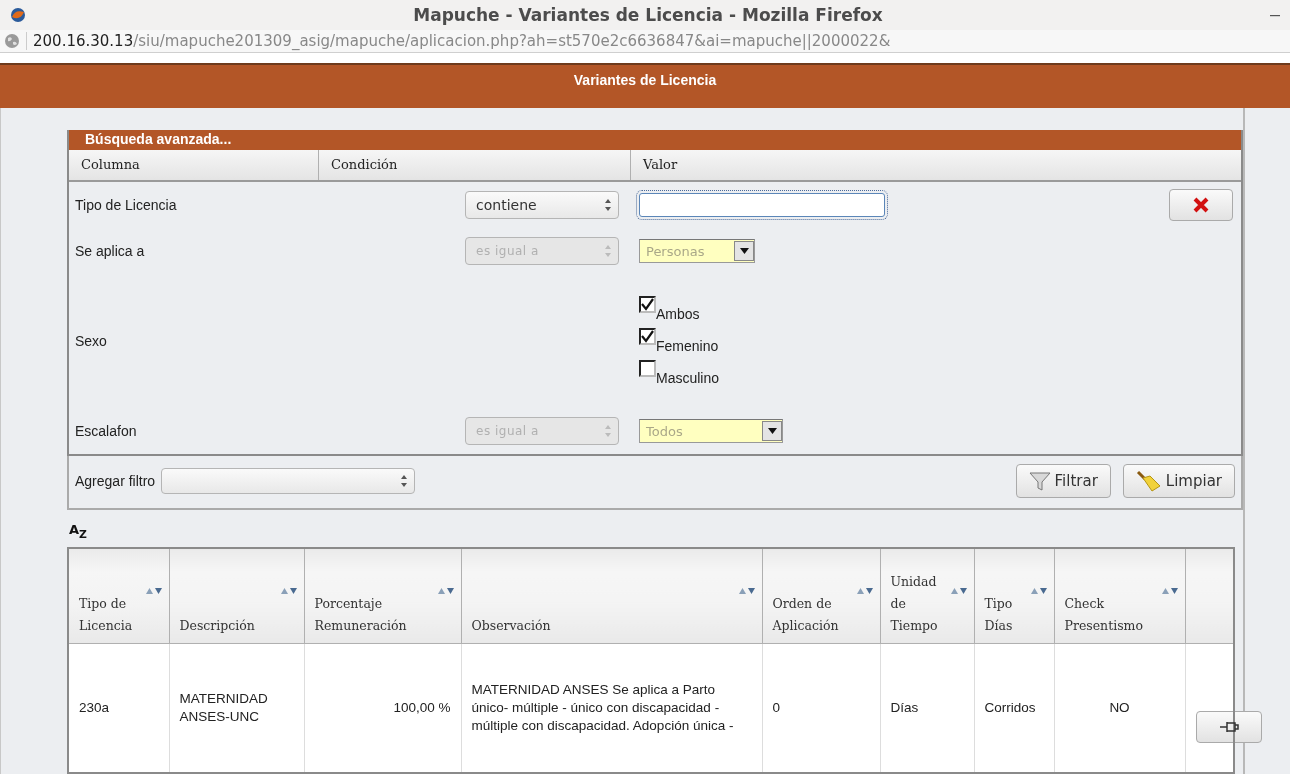 This screenshot has width=1290, height=774. Describe the element at coordinates (110, 251) in the screenshot. I see `filter-label: Se aplica a` at that location.